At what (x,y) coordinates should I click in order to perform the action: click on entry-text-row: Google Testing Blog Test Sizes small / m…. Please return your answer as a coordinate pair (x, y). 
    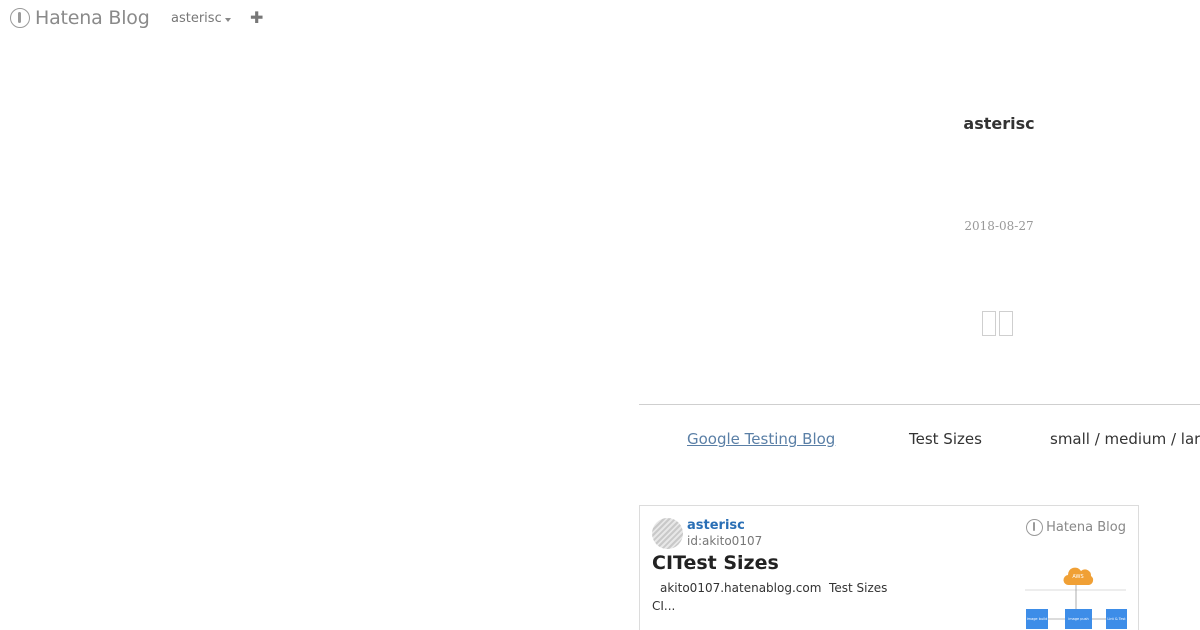
    Looking at the image, I should click on (943, 441).